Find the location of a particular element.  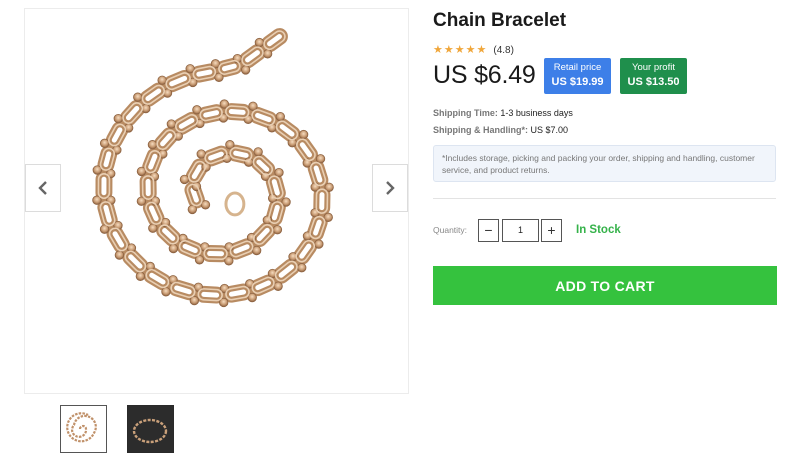

profit-box: Your profit US $13.50 is located at coordinates (653, 76).